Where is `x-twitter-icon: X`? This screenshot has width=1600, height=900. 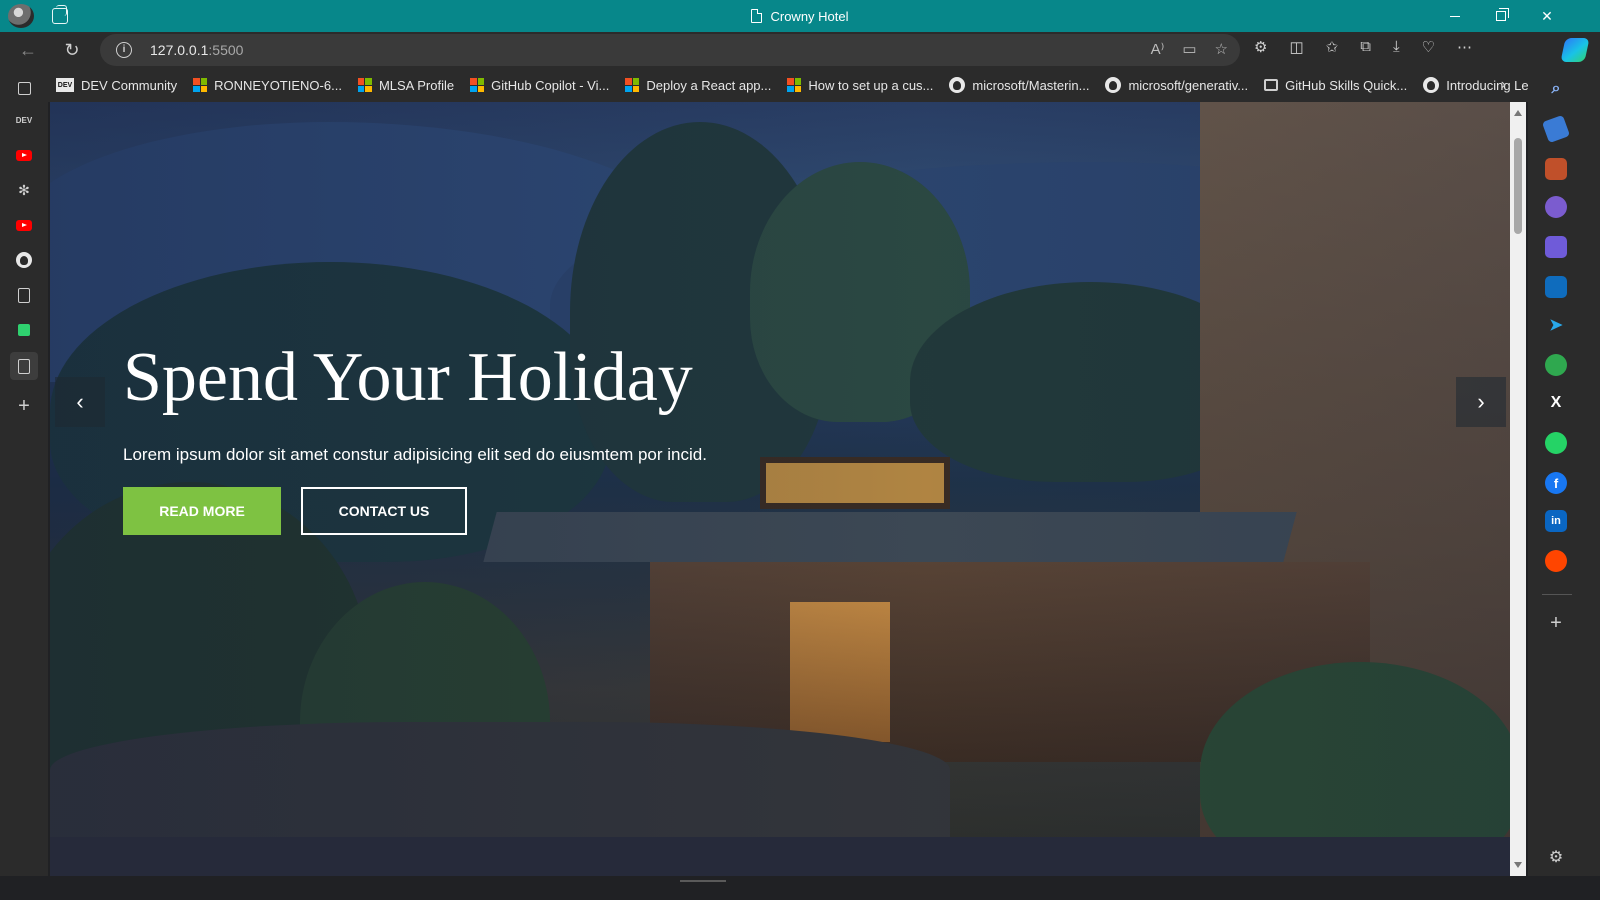
x-twitter-icon: X is located at coordinates (1556, 403).